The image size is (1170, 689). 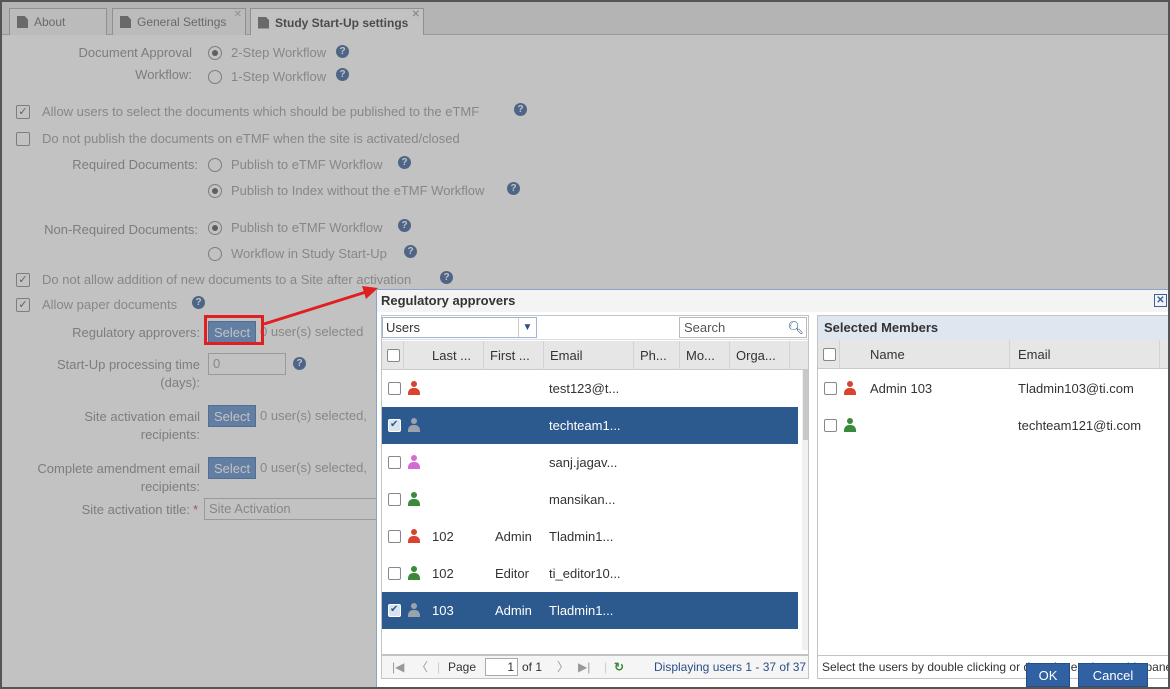 I want to click on page-label: Page, so click(x=462, y=667).